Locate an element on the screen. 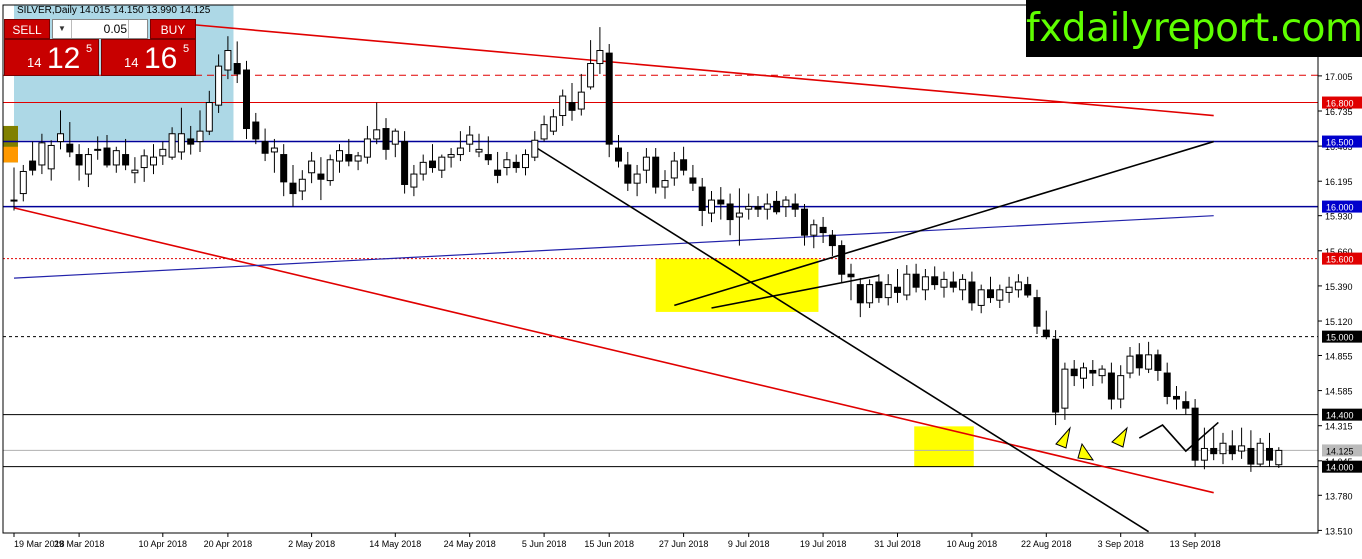 The image size is (1362, 559). y-tick-label-9: 14.855 is located at coordinates (1339, 356).